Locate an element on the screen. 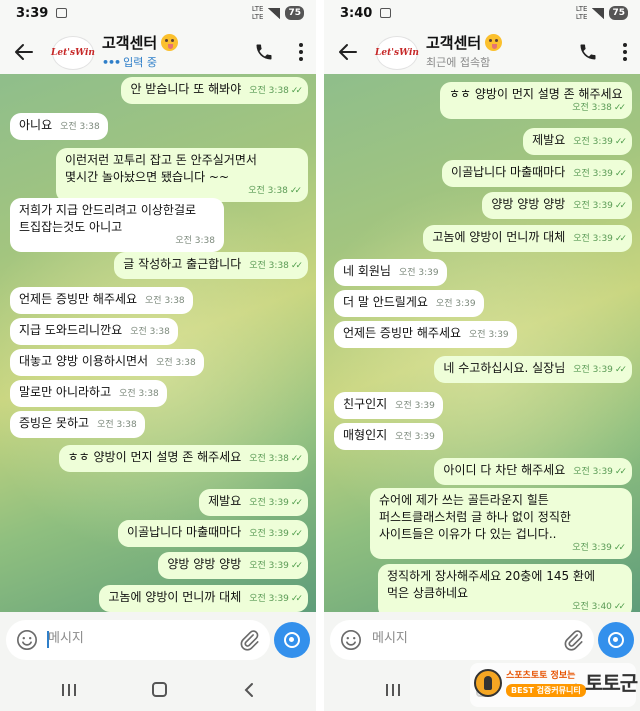 Image resolution: width=640 pixels, height=711 pixels. status-time: 3:40 is located at coordinates (356, 13).